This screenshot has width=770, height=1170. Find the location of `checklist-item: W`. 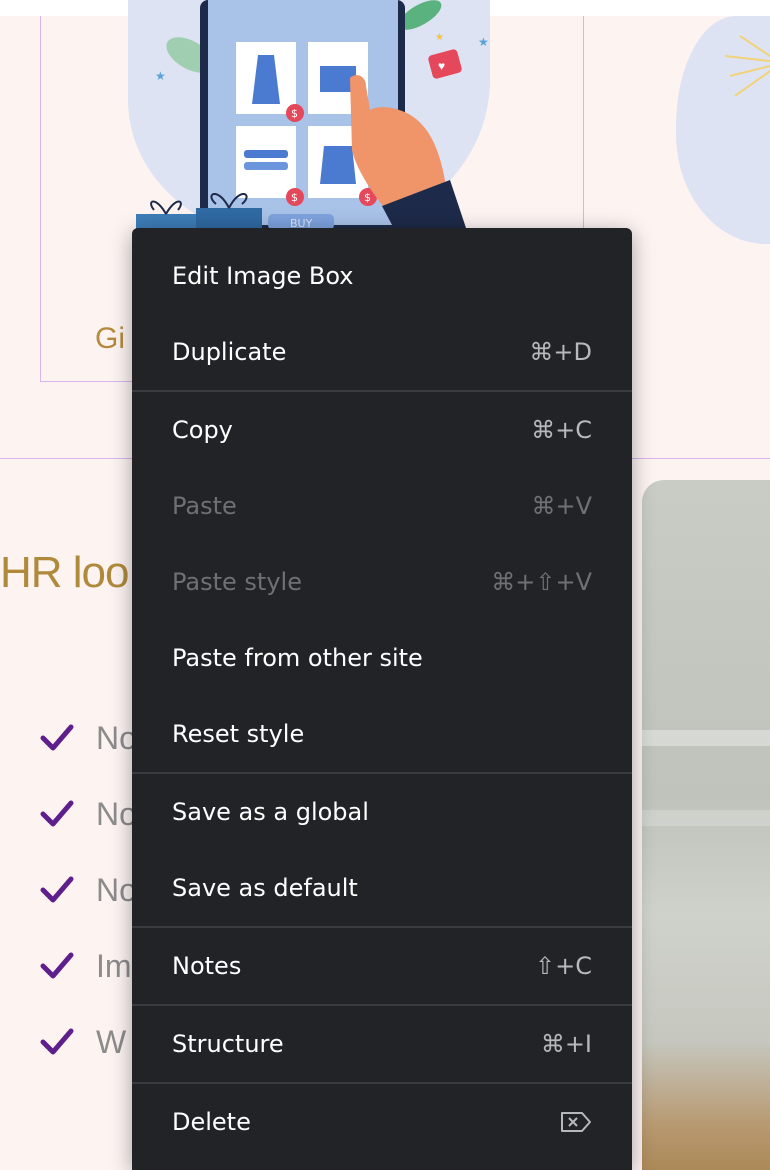

checklist-item: W is located at coordinates (83, 1042).